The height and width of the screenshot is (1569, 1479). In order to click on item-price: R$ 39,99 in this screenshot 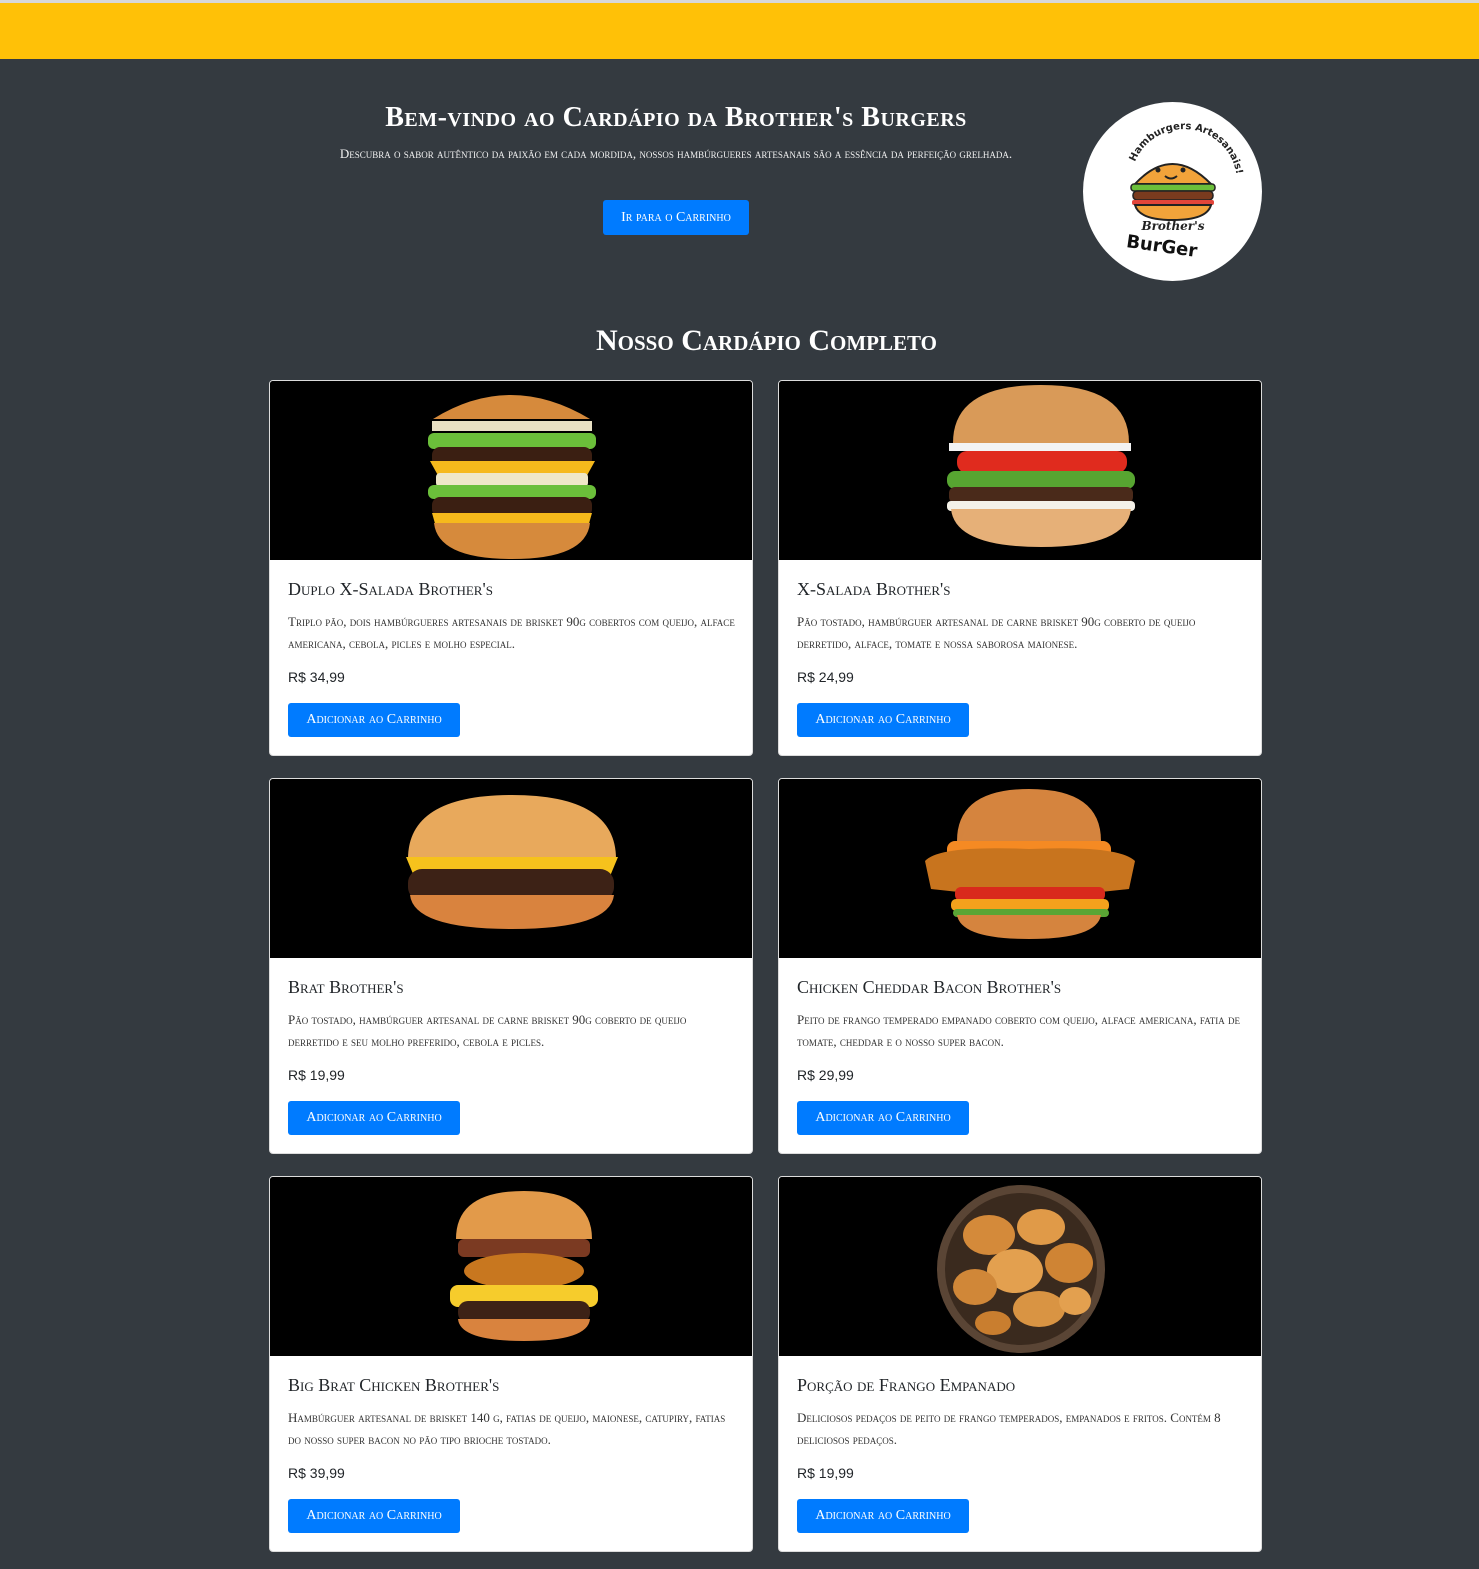, I will do `click(316, 1473)`.